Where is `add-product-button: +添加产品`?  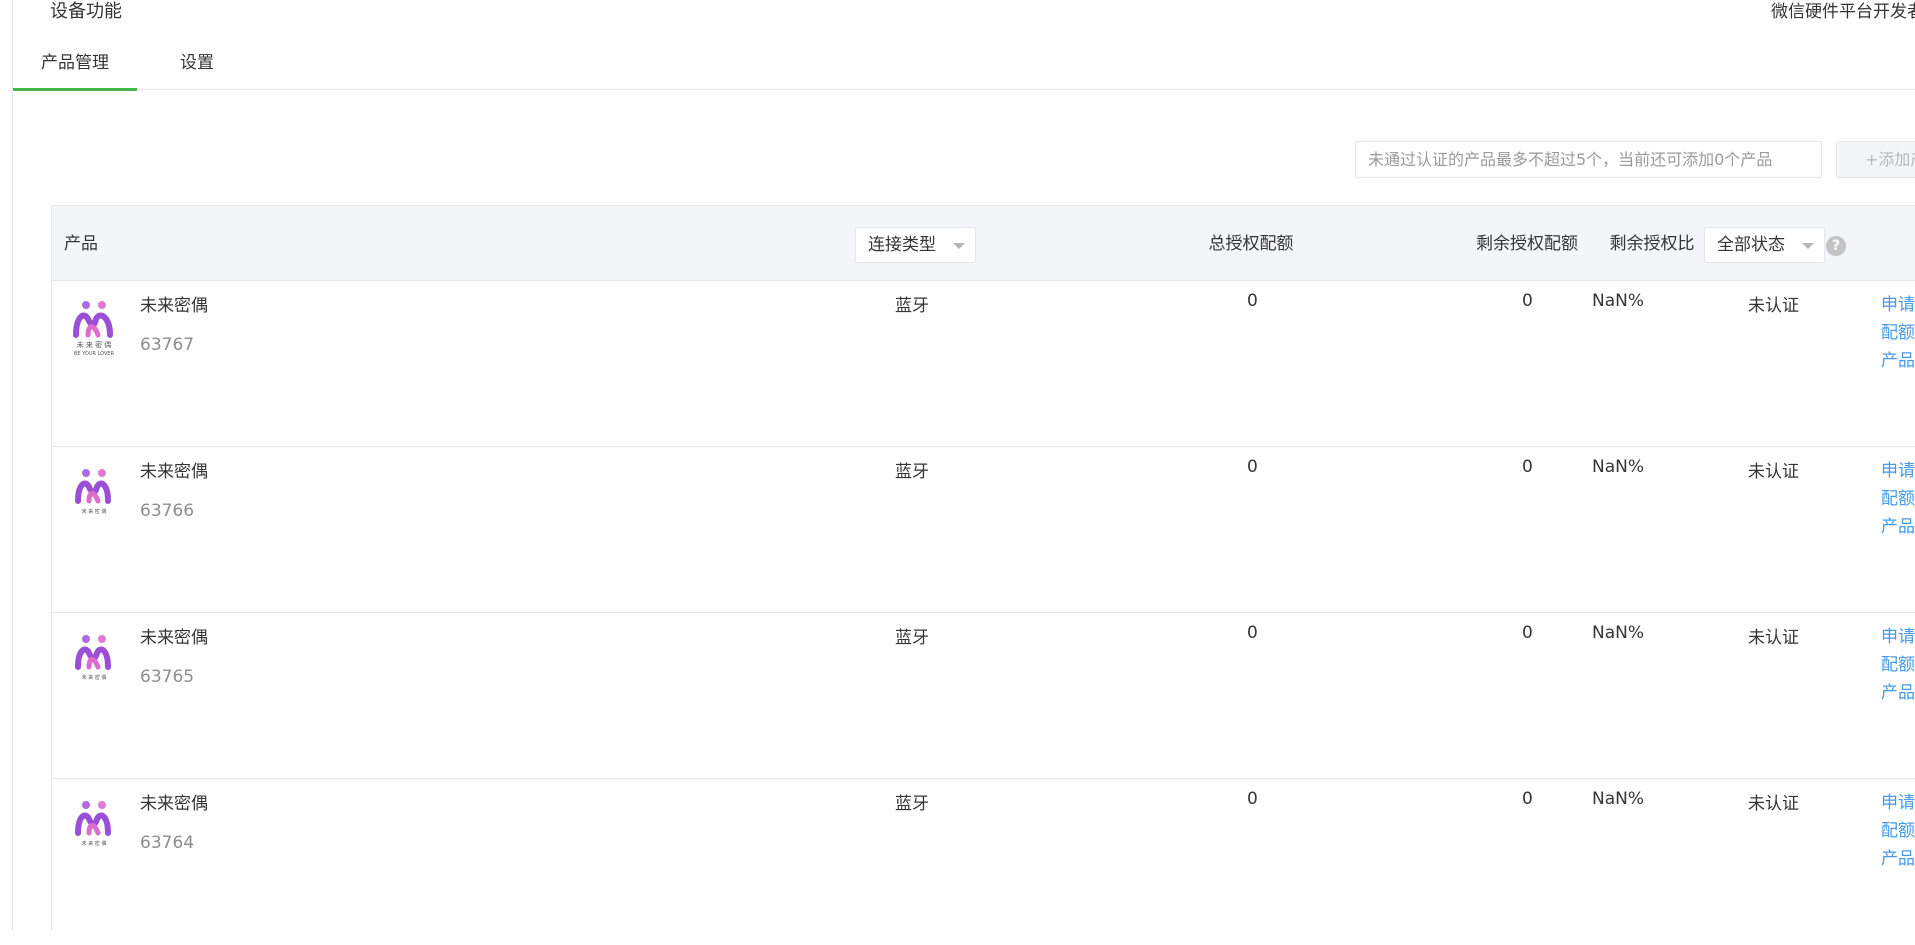
add-product-button: +添加产品 is located at coordinates (1875, 159).